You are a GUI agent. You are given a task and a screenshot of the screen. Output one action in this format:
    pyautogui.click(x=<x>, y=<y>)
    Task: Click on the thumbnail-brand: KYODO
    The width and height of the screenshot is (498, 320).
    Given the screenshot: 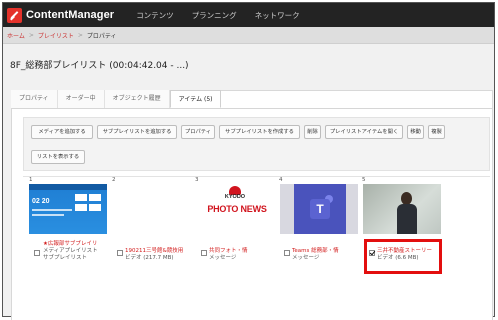 What is the action you would take?
    pyautogui.click(x=235, y=197)
    